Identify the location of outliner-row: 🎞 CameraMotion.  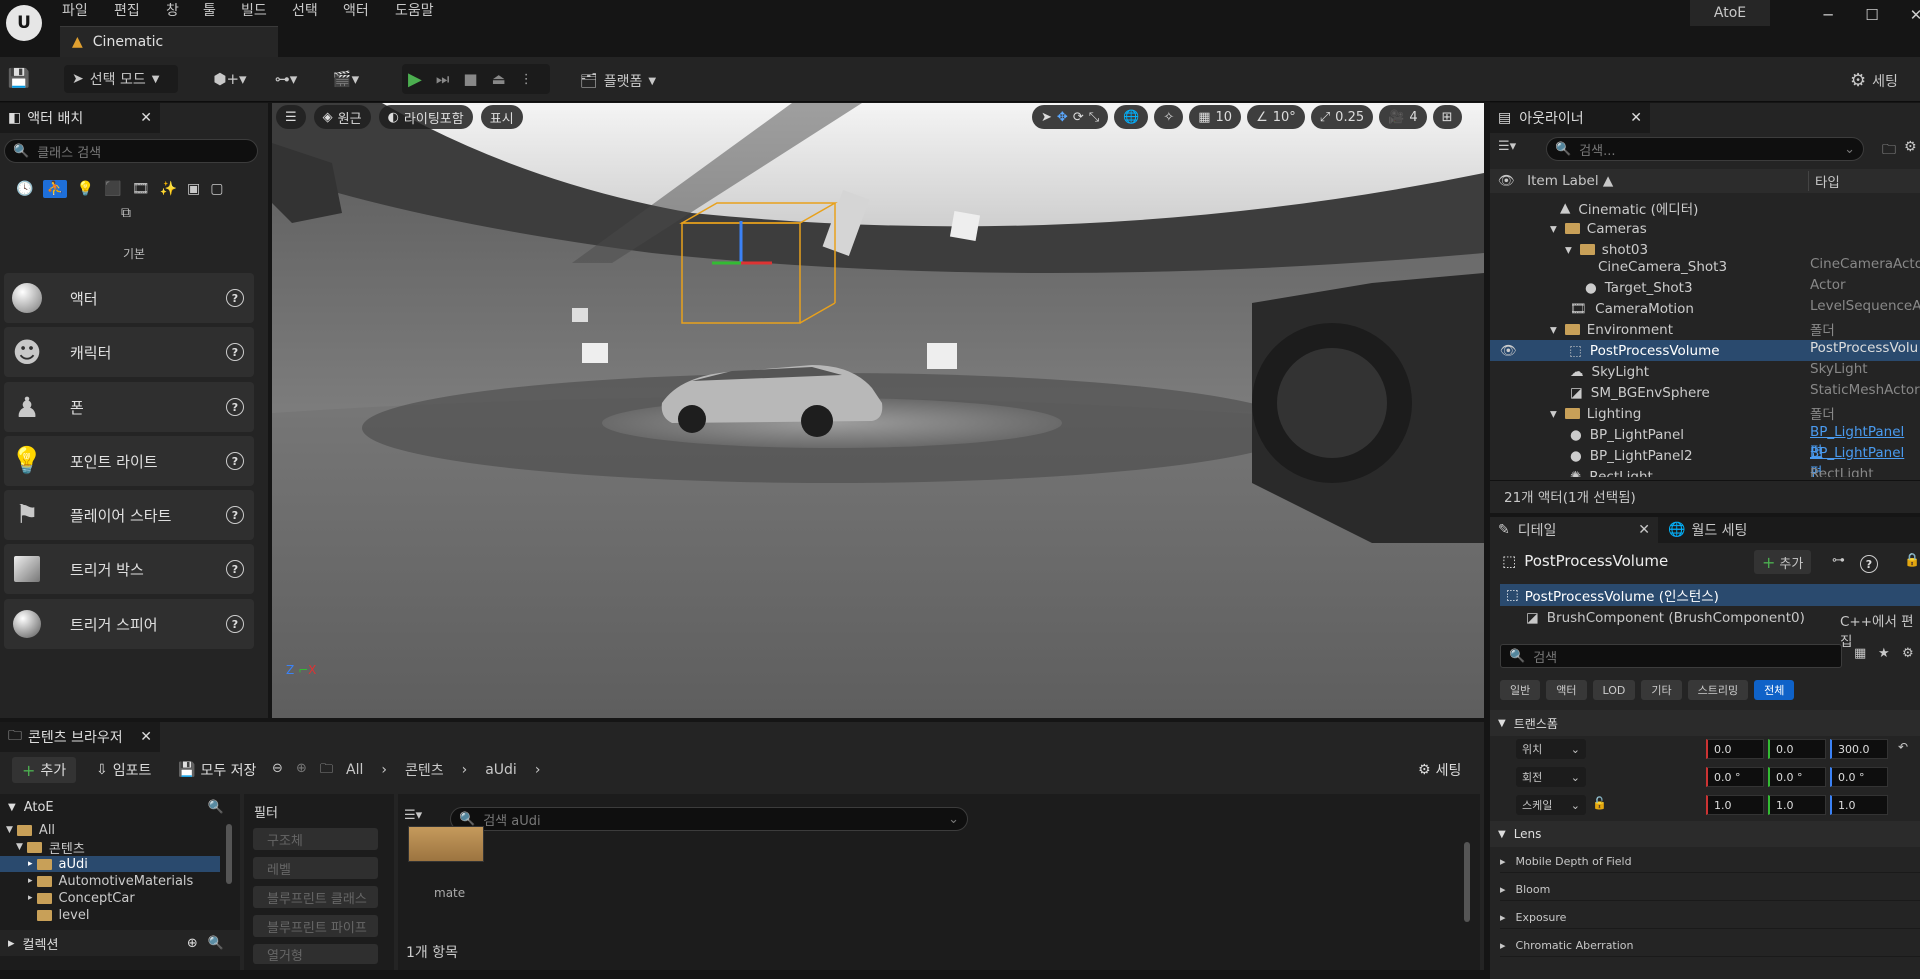
(1632, 308).